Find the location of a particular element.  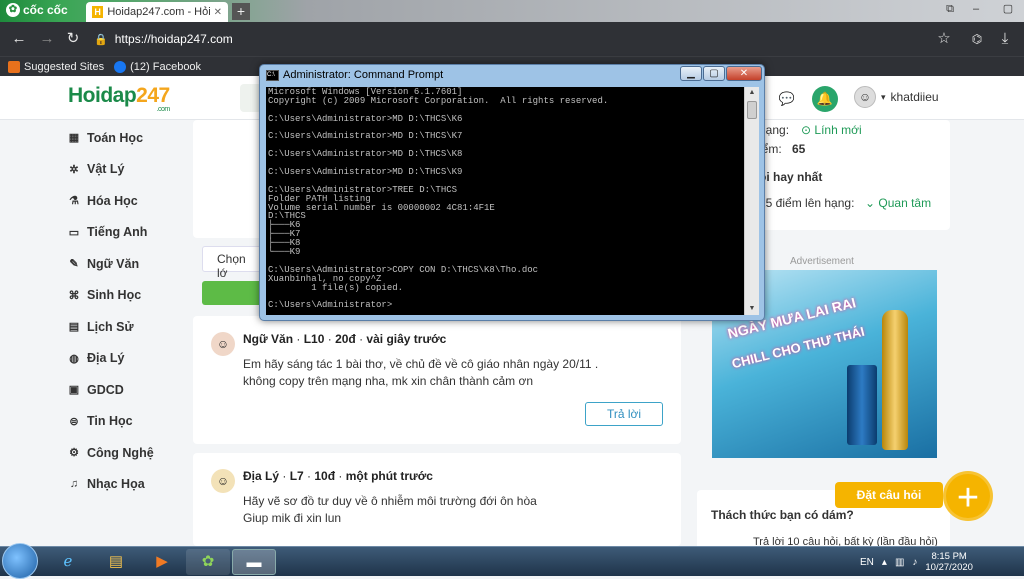

file-explorer-icon: ▤ is located at coordinates (116, 562).